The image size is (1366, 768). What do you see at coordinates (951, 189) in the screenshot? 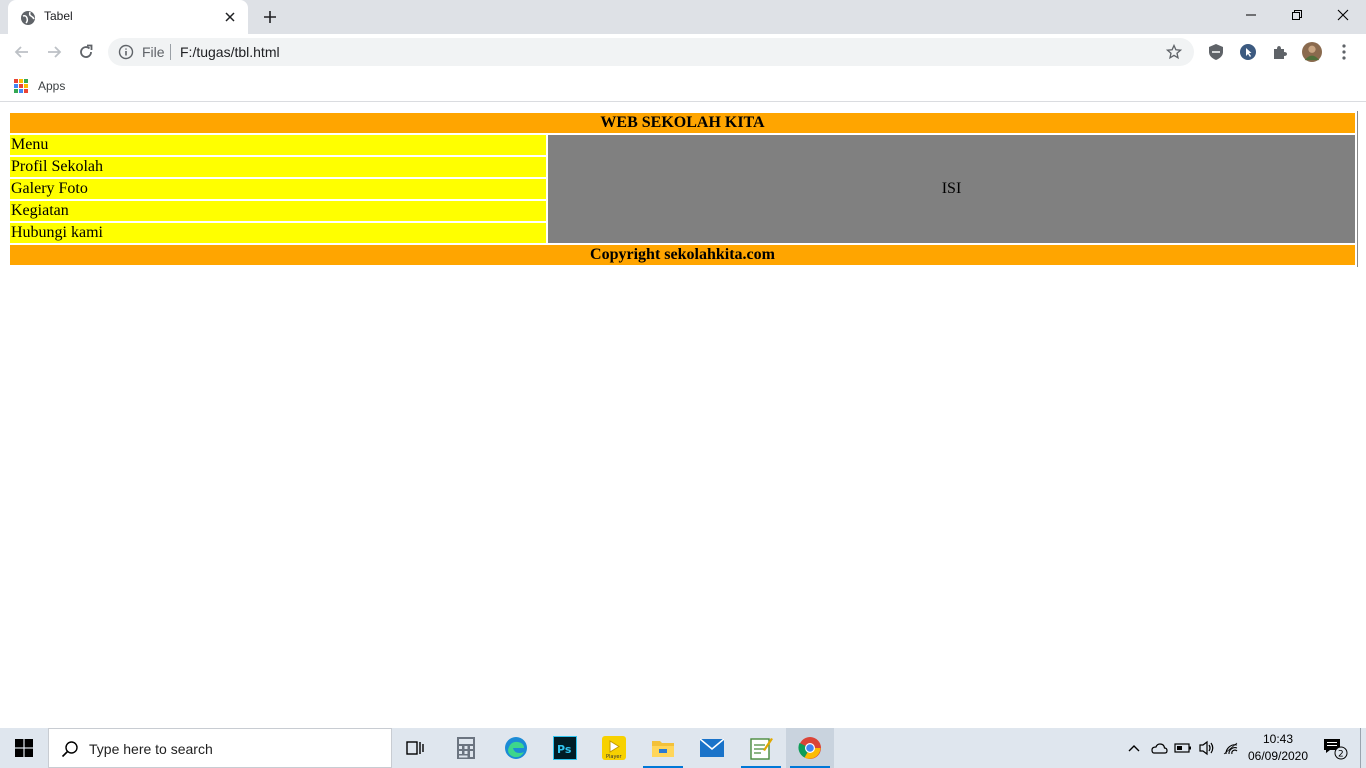
I see `content-area: ISI` at bounding box center [951, 189].